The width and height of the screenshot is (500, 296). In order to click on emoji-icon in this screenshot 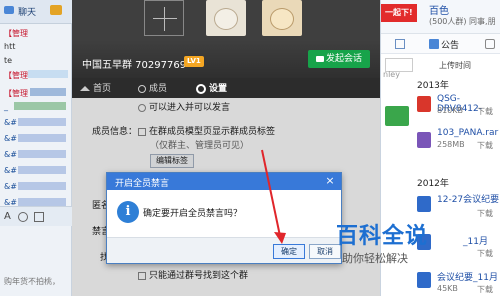, I will do `click(23, 217)`.